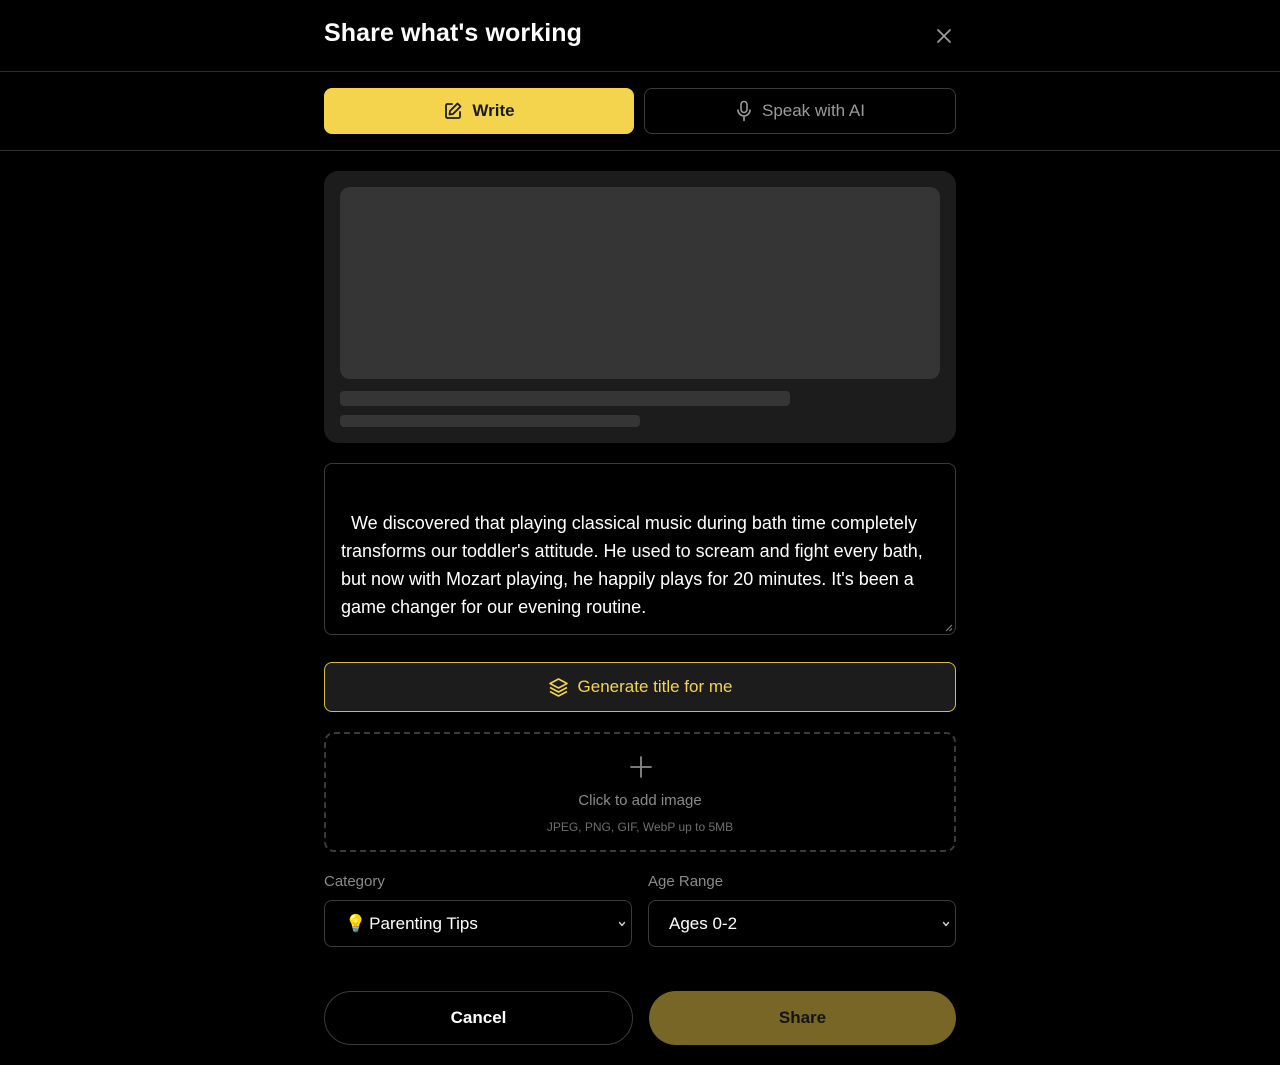 The height and width of the screenshot is (1065, 1280). What do you see at coordinates (640, 283) in the screenshot?
I see `preview-image-placeholder` at bounding box center [640, 283].